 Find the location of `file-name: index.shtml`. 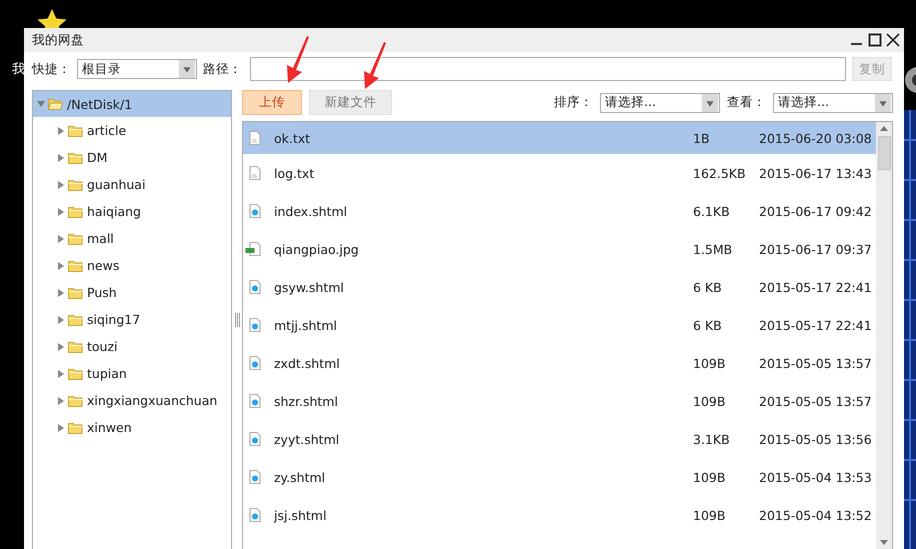

file-name: index.shtml is located at coordinates (311, 211).